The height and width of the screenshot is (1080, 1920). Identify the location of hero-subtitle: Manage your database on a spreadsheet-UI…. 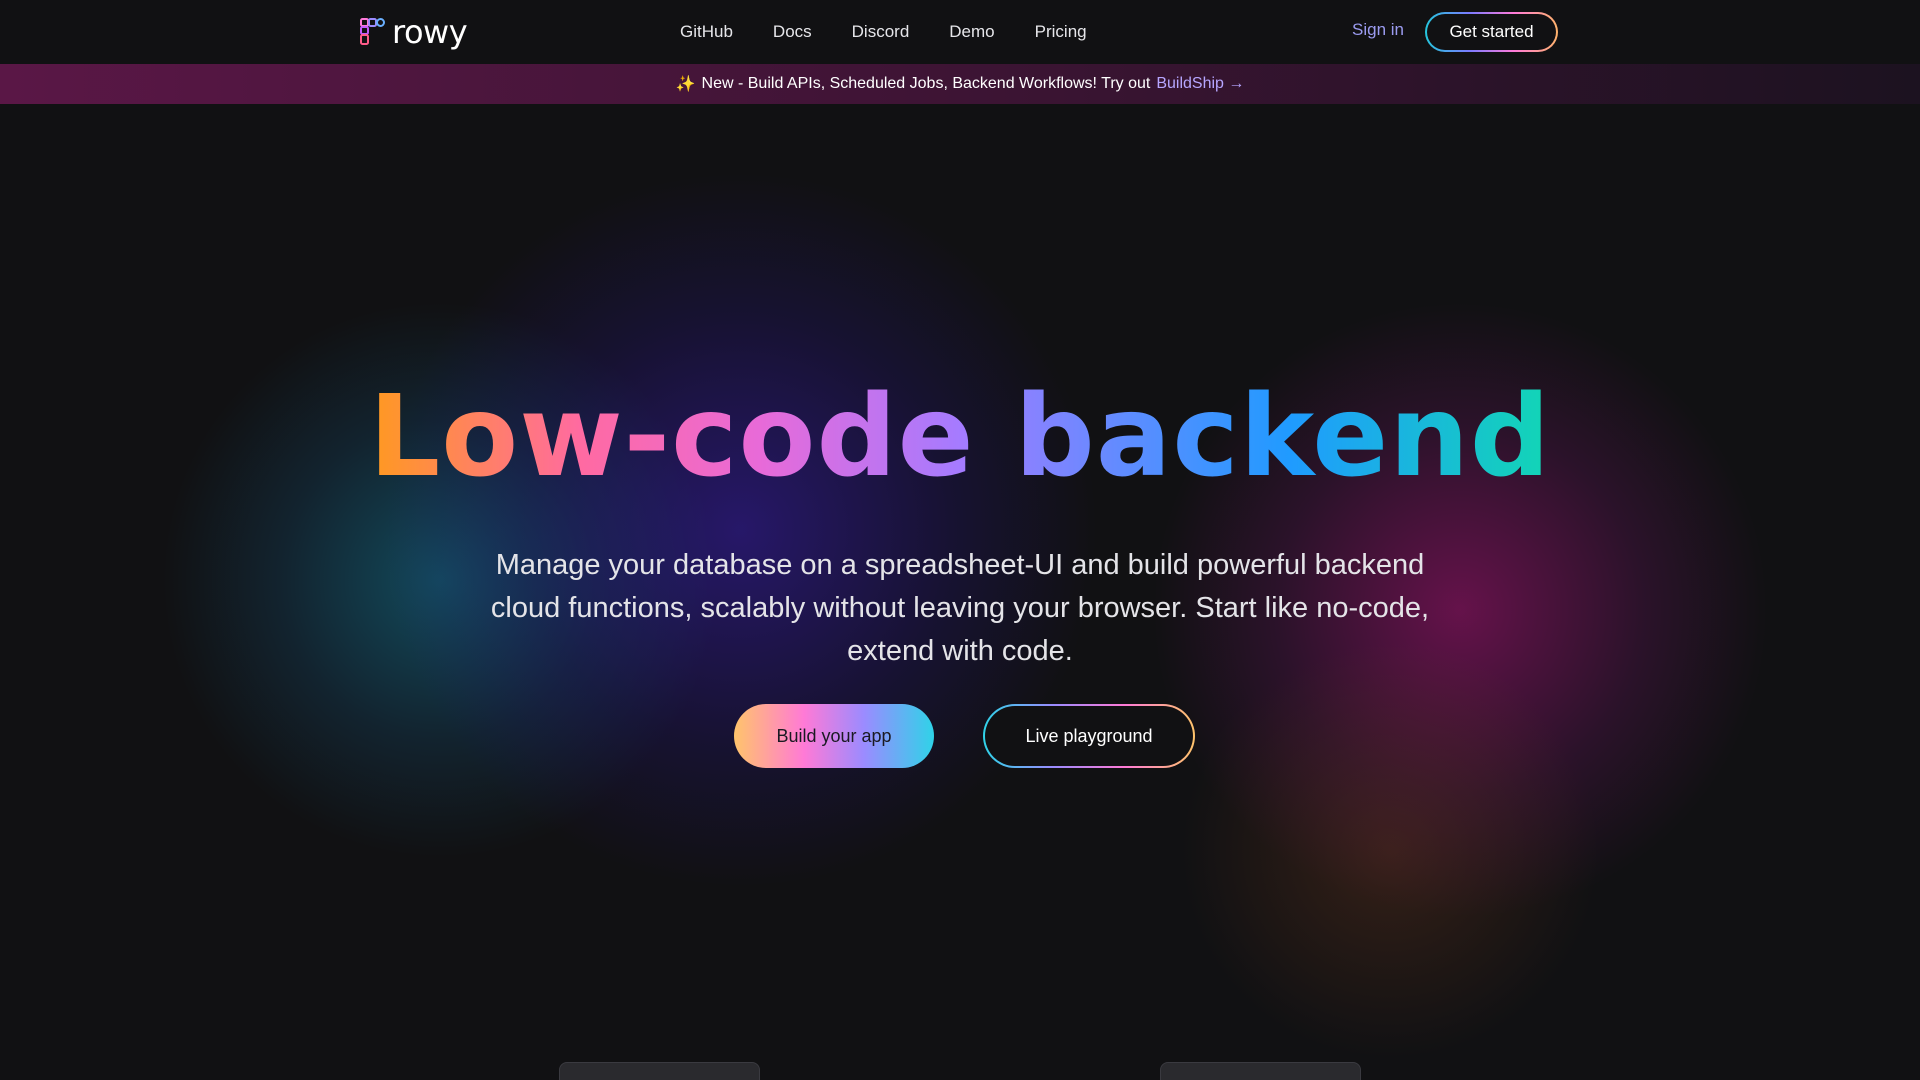
(960, 608).